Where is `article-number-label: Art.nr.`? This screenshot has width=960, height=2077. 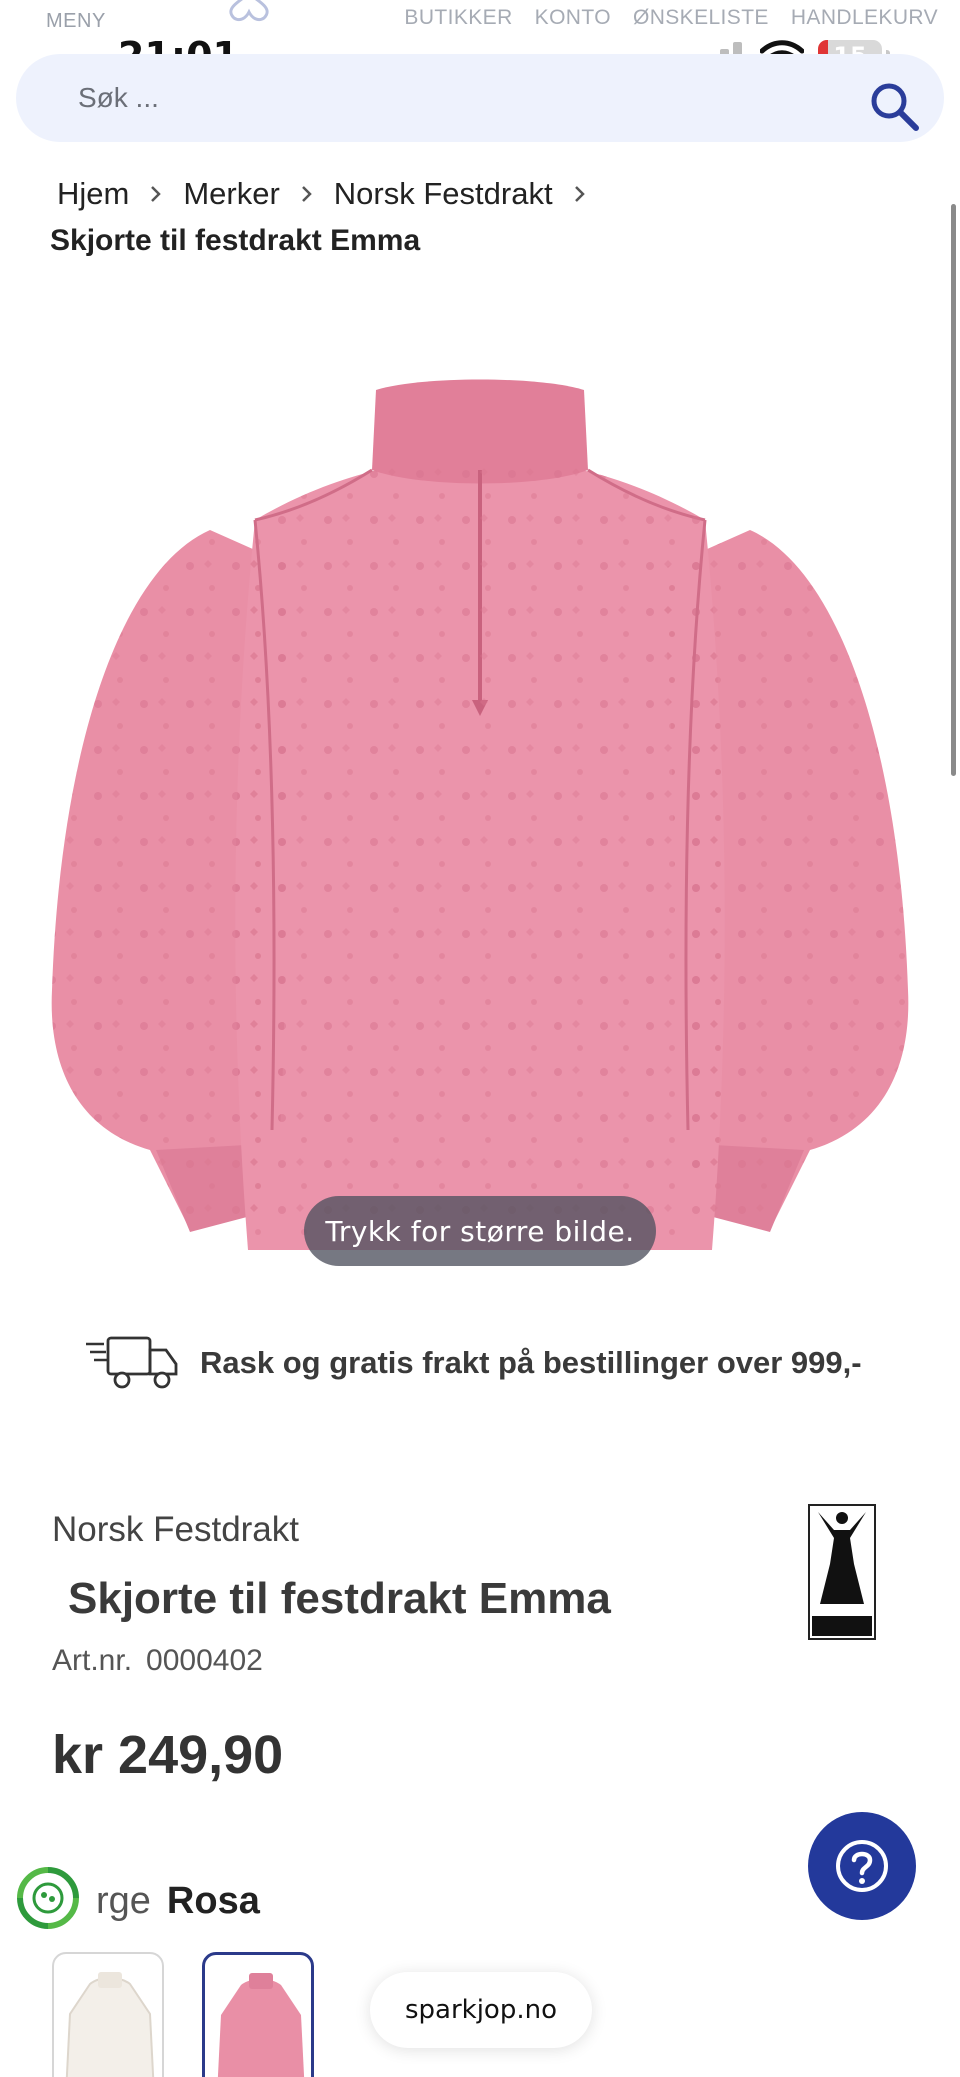
article-number-label: Art.nr. is located at coordinates (92, 1660).